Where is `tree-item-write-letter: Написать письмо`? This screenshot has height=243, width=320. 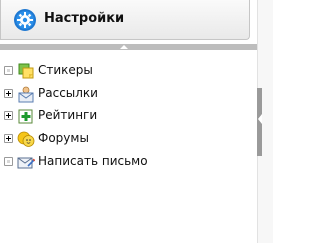 tree-item-write-letter: Написать письмо is located at coordinates (120, 162).